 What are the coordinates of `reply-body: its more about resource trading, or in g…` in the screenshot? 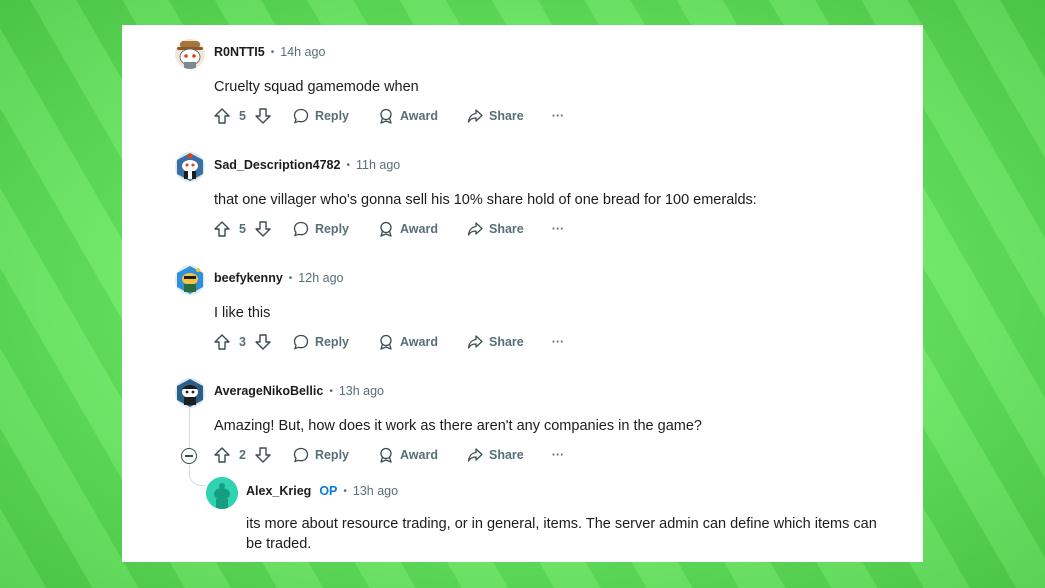 It's located at (561, 534).